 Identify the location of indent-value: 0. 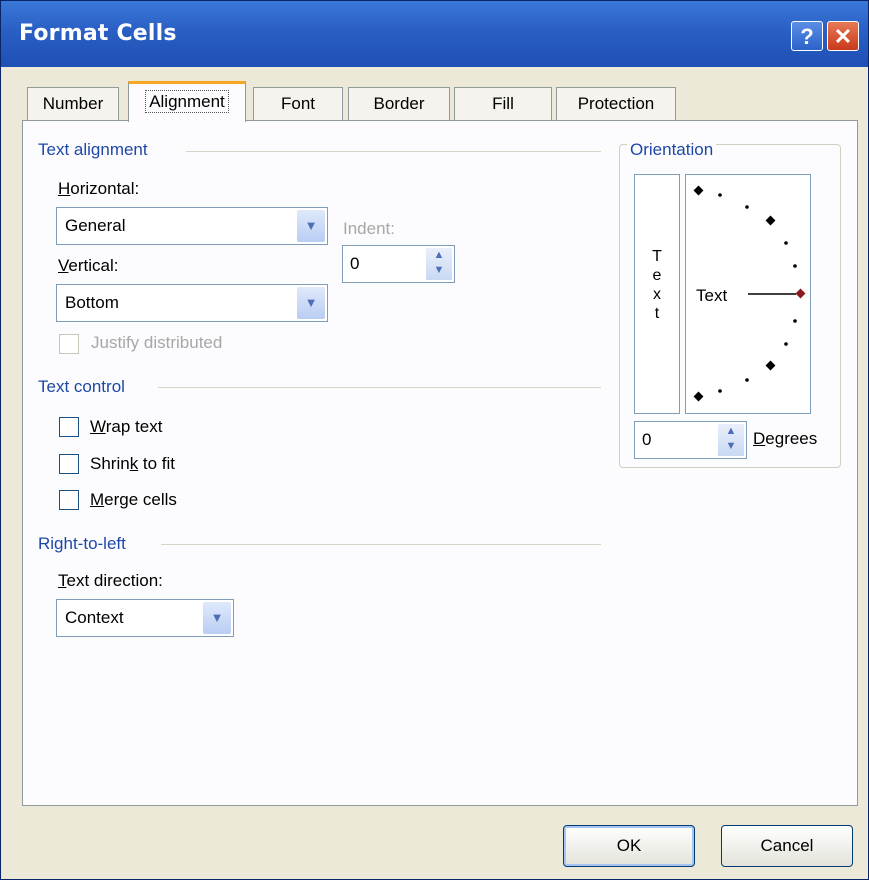
(355, 263).